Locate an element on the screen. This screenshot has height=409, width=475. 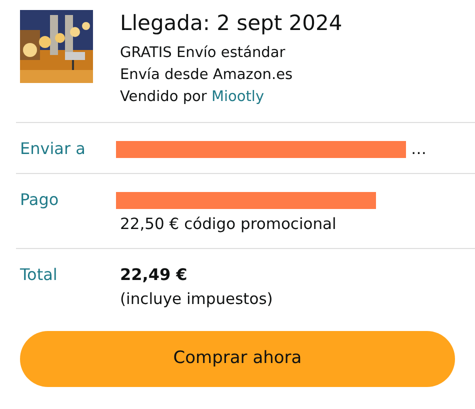
shipping-info: GRATIS Envío estándar is located at coordinates (203, 53).